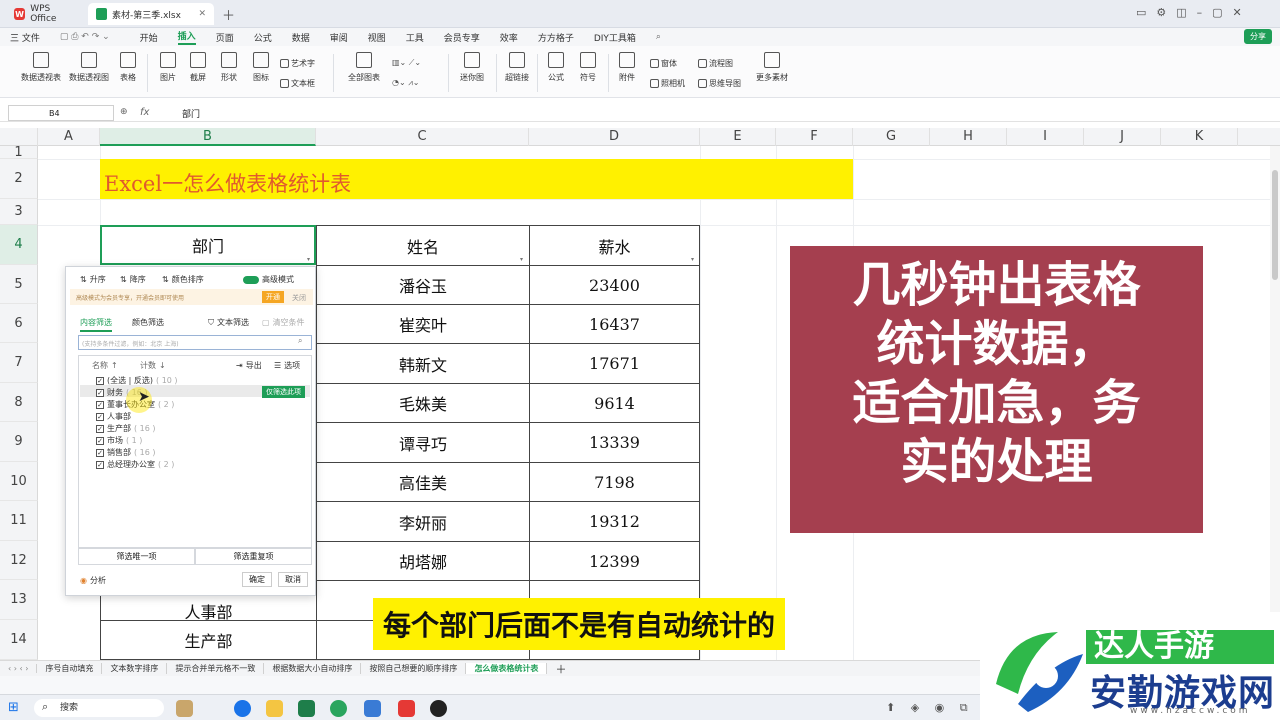 The image size is (1280, 720). What do you see at coordinates (968, 137) in the screenshot?
I see `col-header-h: H` at bounding box center [968, 137].